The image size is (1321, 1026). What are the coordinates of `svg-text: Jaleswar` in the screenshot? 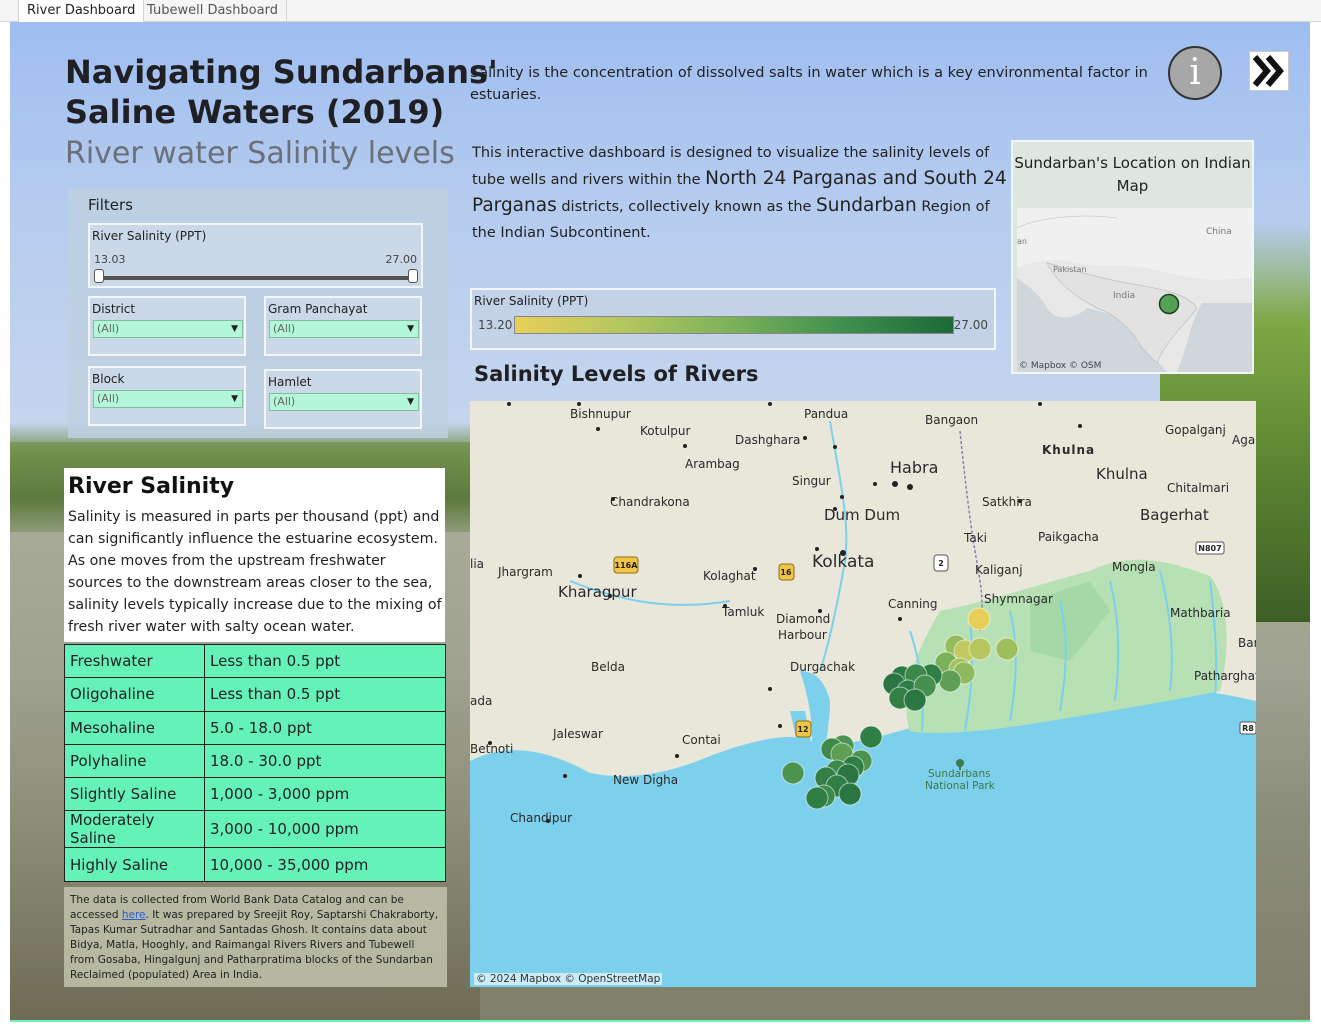 It's located at (577, 734).